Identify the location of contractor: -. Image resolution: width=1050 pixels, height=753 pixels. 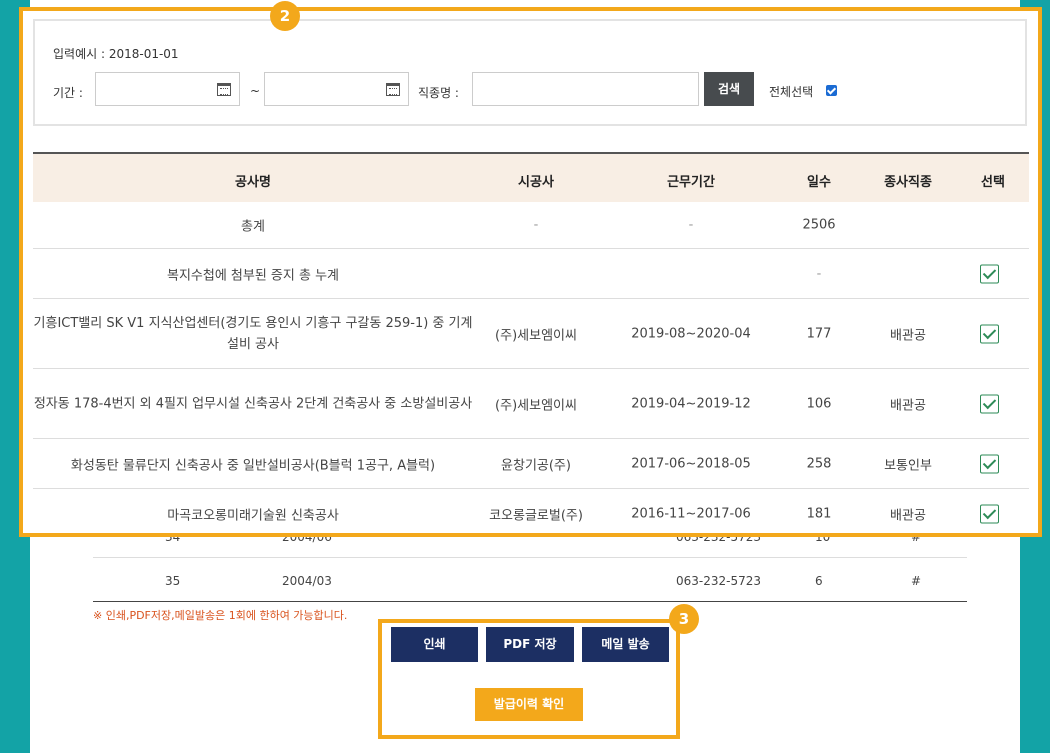
(536, 225).